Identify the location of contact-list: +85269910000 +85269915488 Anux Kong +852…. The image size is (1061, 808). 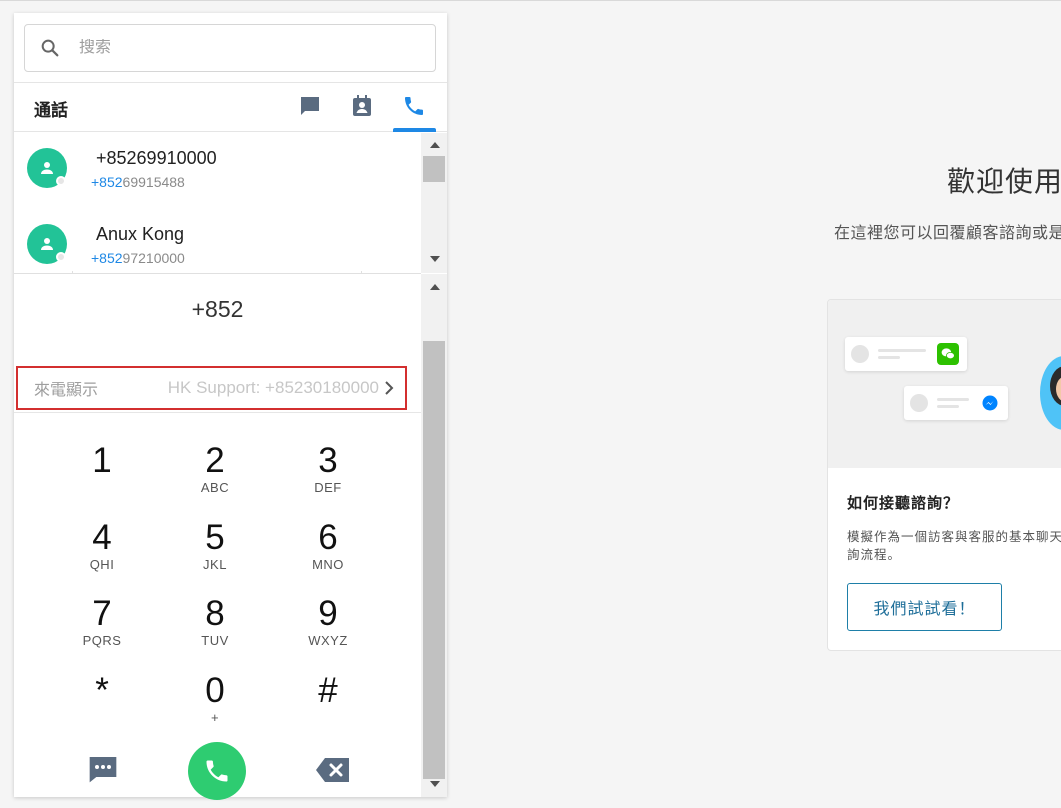
(217, 203).